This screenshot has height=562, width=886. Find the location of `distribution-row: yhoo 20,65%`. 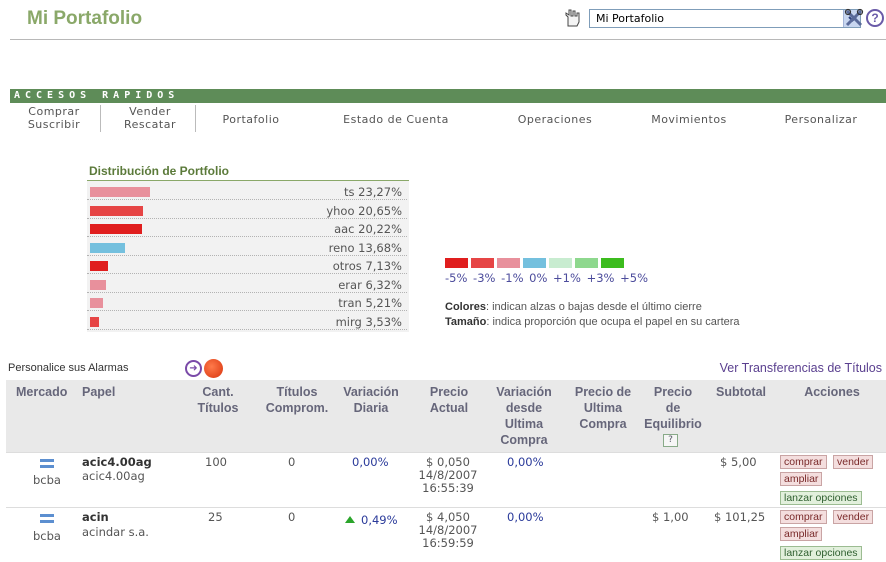

distribution-row: yhoo 20,65% is located at coordinates (247, 210).